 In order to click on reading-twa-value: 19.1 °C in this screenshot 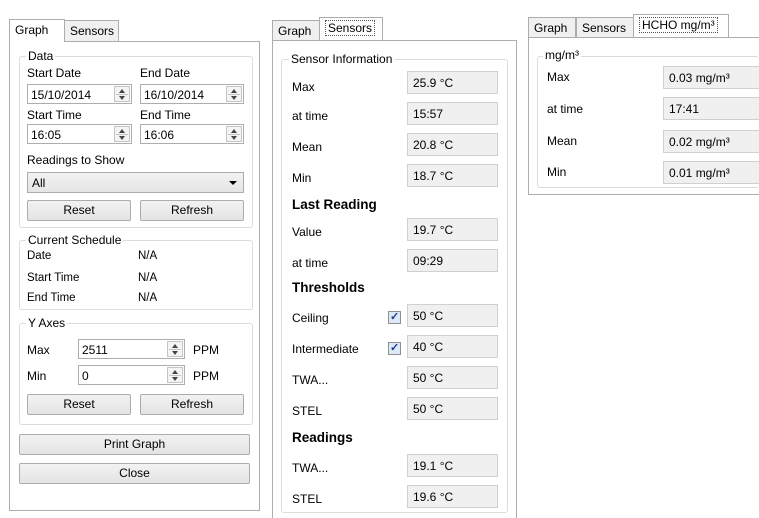, I will do `click(452, 465)`.